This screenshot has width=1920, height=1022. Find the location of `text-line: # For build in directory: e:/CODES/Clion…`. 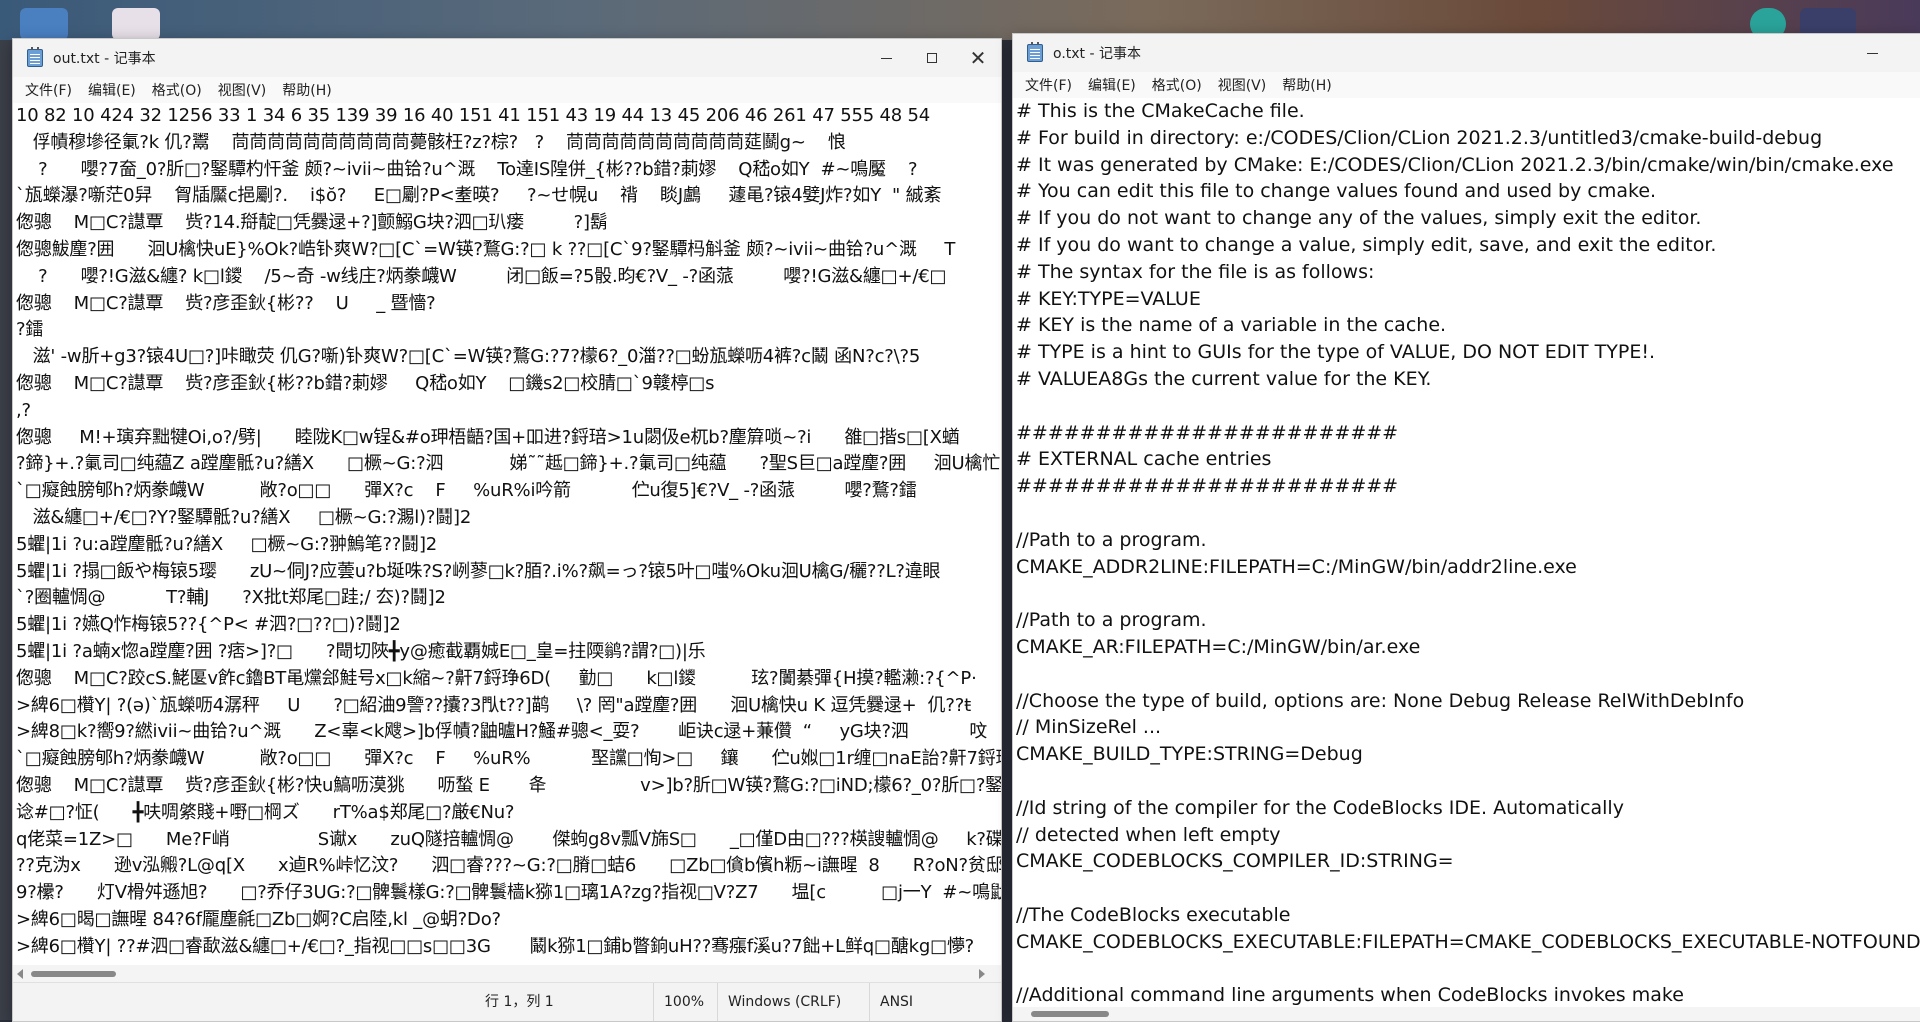

text-line: # For build in directory: e:/CODES/Clion… is located at coordinates (1466, 138).